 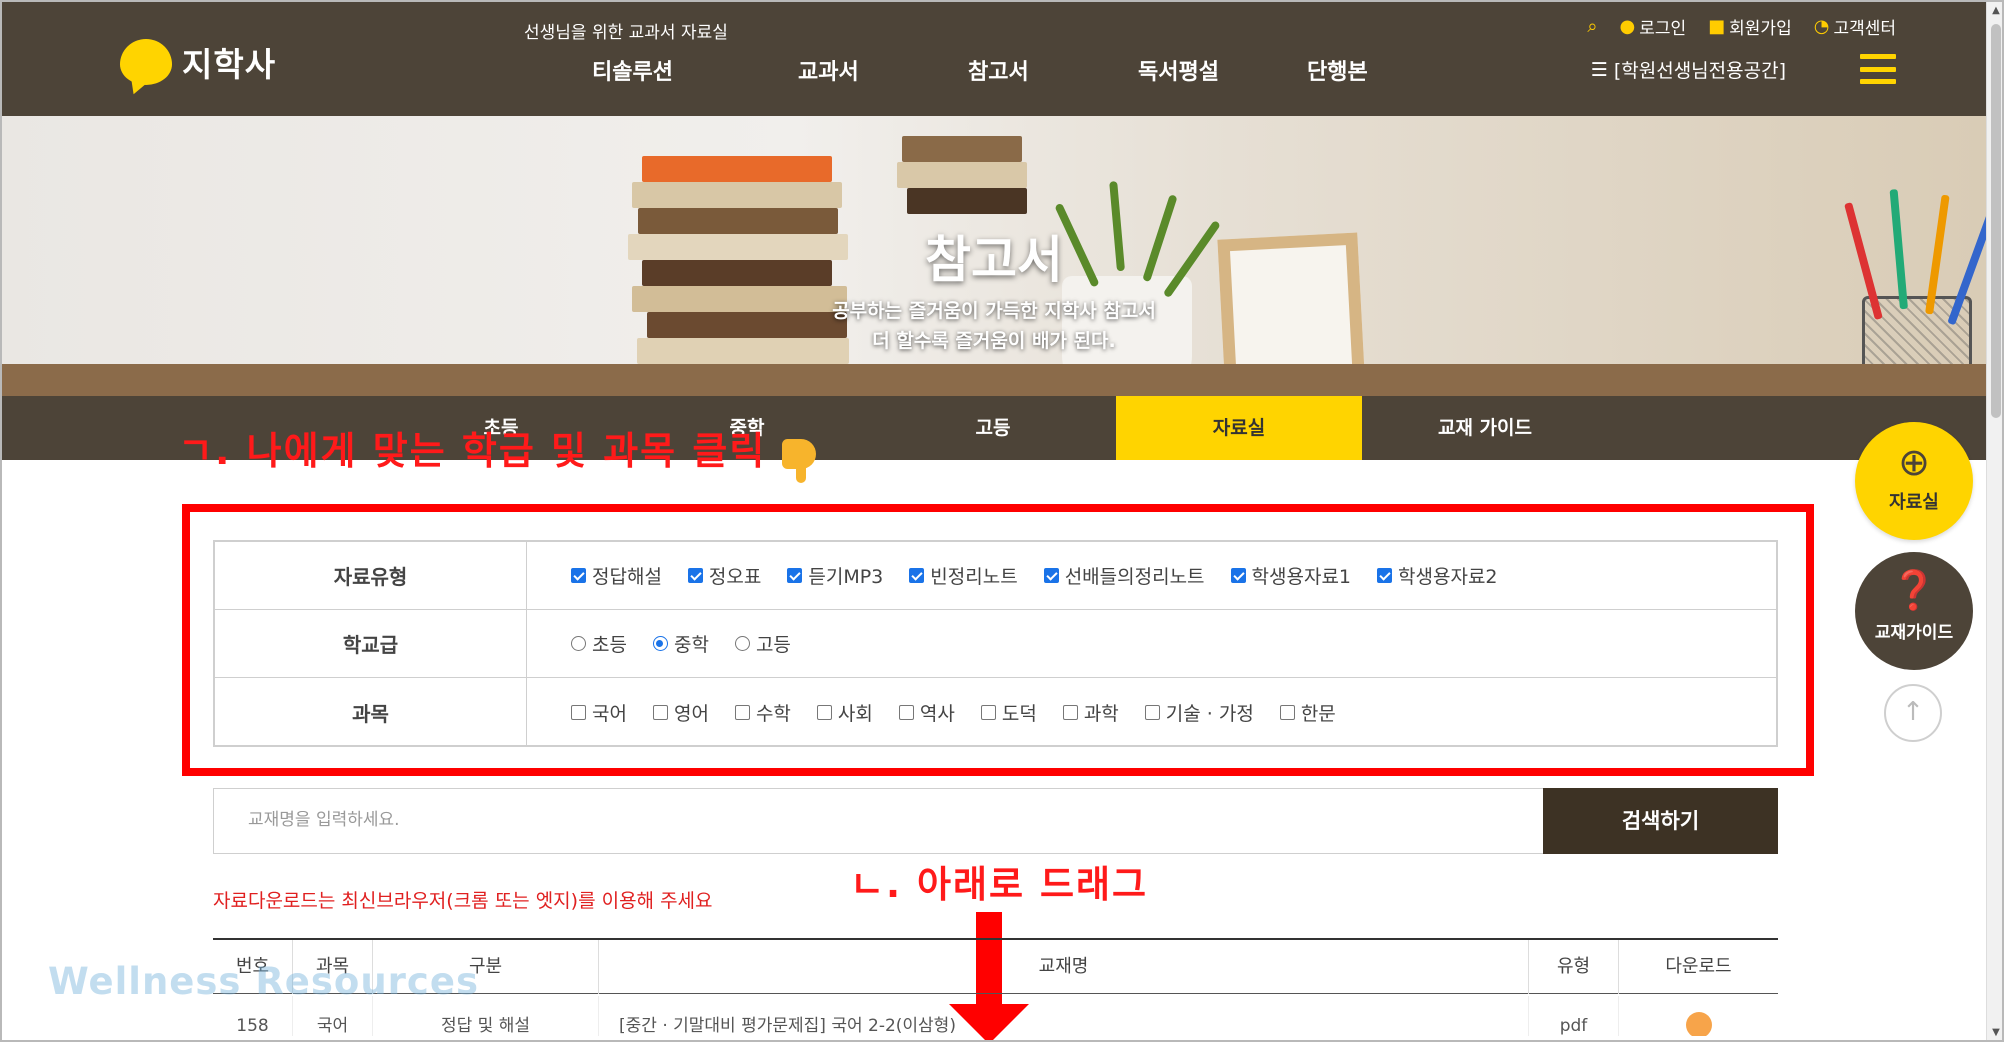 I want to click on floating-library-label: 자료실, so click(x=1914, y=502).